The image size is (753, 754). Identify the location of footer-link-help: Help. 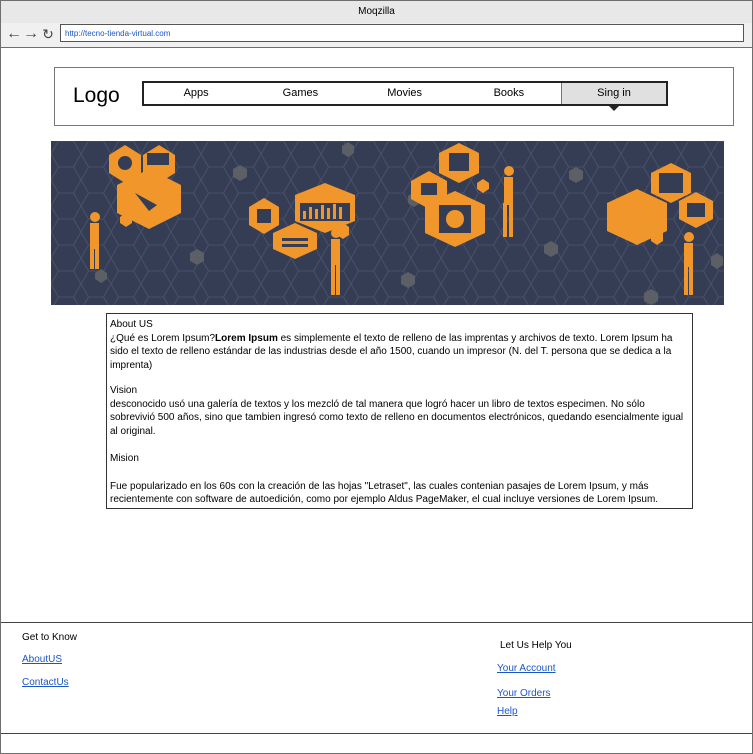
(507, 711).